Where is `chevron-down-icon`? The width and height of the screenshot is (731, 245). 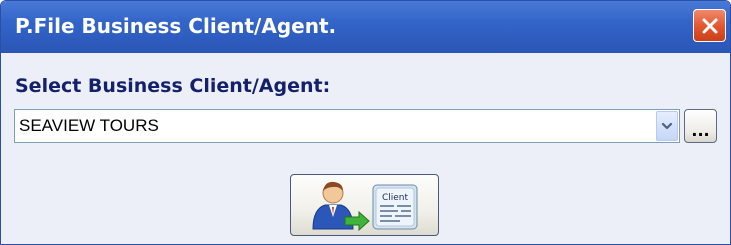
chevron-down-icon is located at coordinates (667, 126).